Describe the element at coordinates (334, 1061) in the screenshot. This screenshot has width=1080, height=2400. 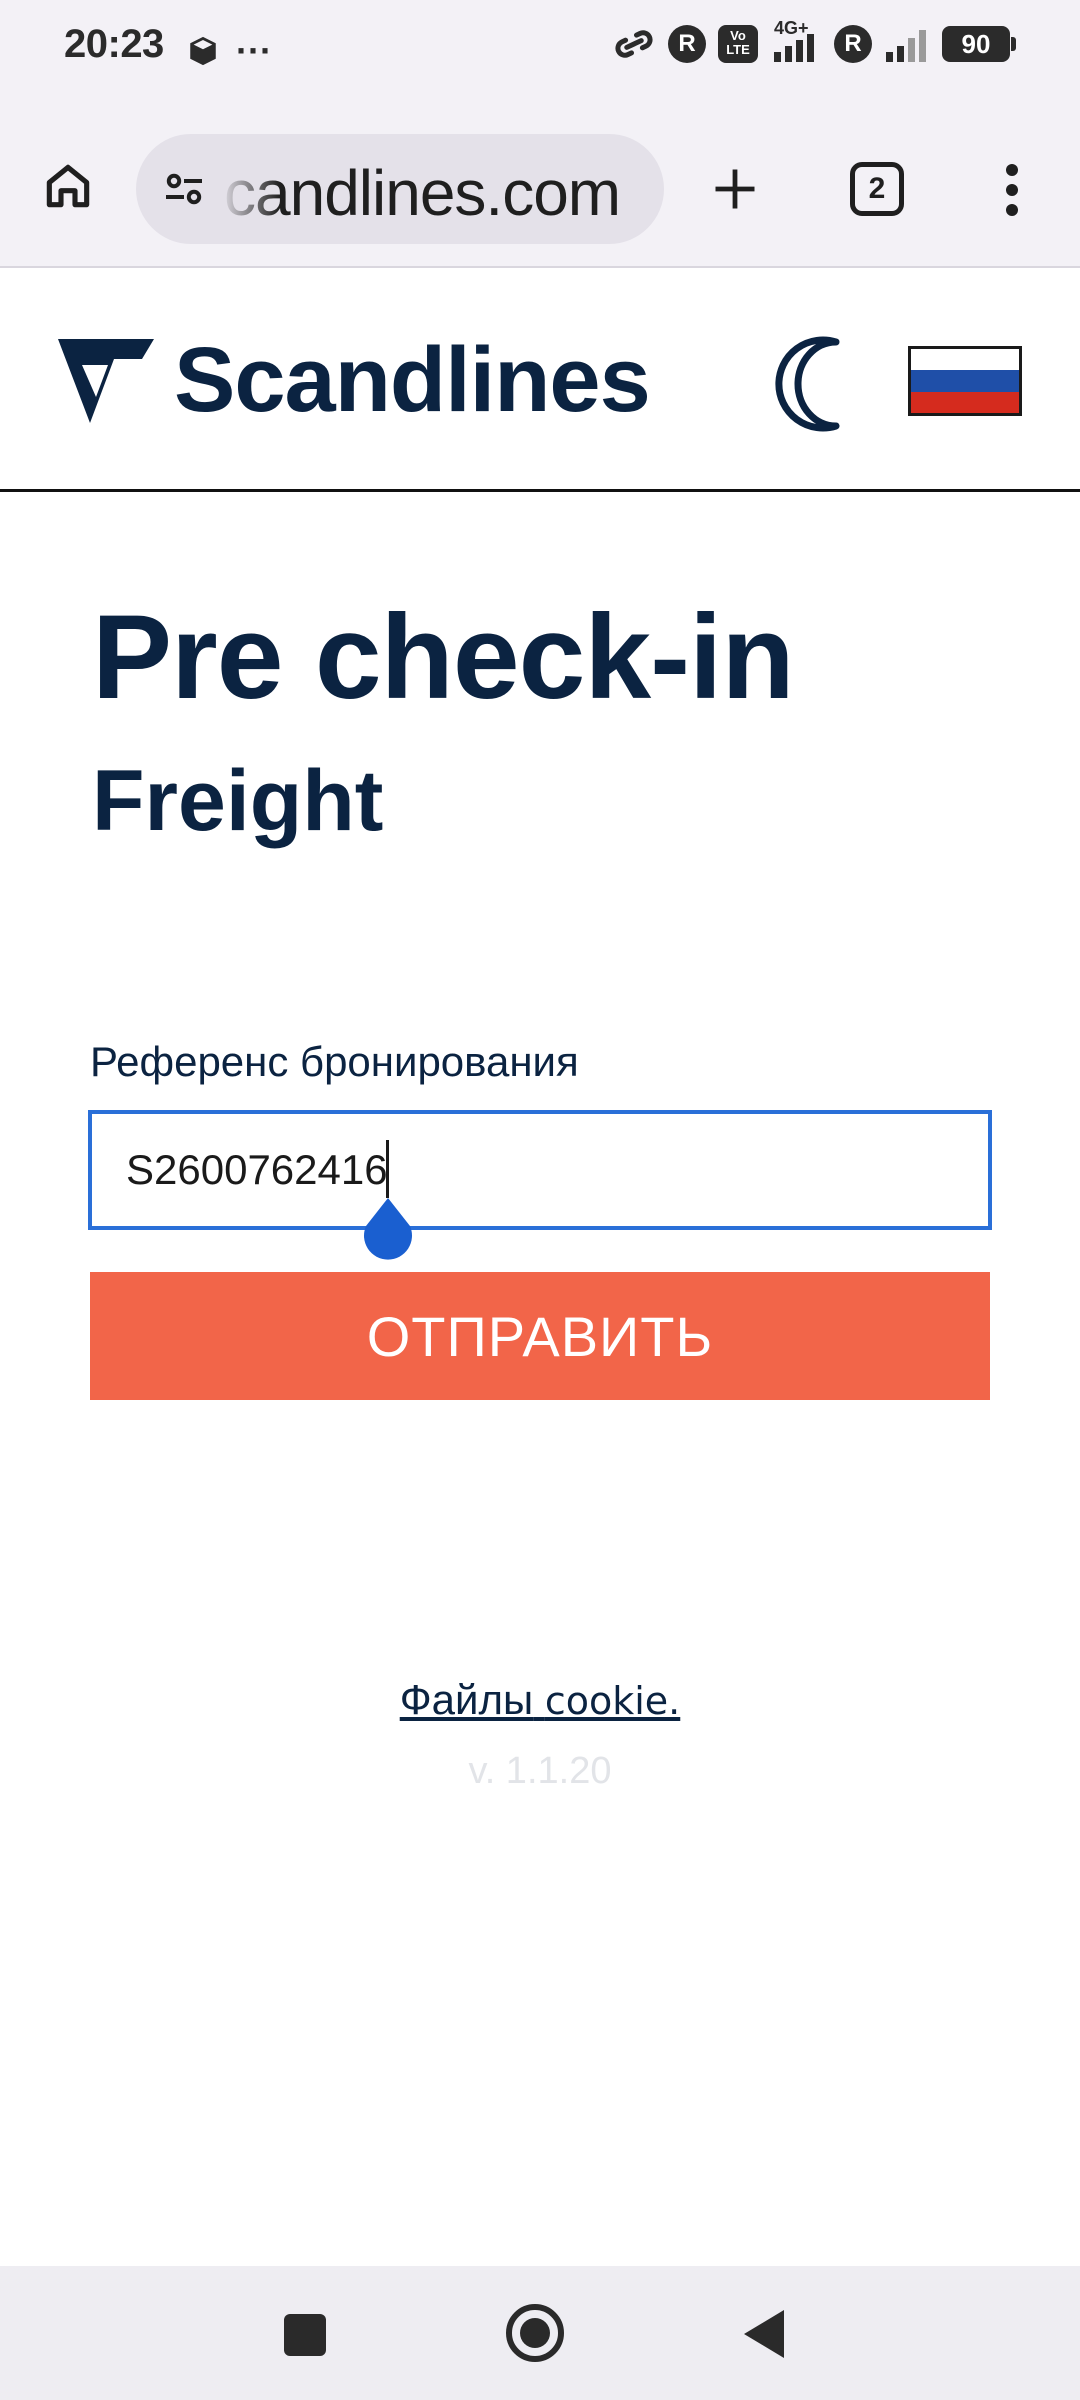
I see `booking-reference-label: Референс бронирования` at that location.